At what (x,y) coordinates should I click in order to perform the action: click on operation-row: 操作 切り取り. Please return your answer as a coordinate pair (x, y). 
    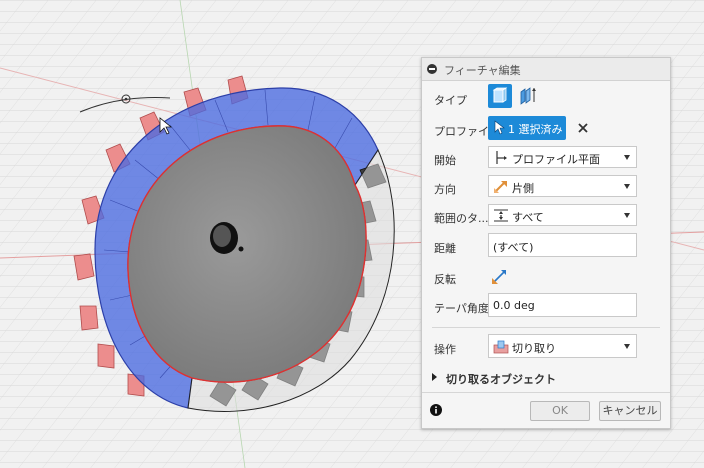
    Looking at the image, I should click on (546, 348).